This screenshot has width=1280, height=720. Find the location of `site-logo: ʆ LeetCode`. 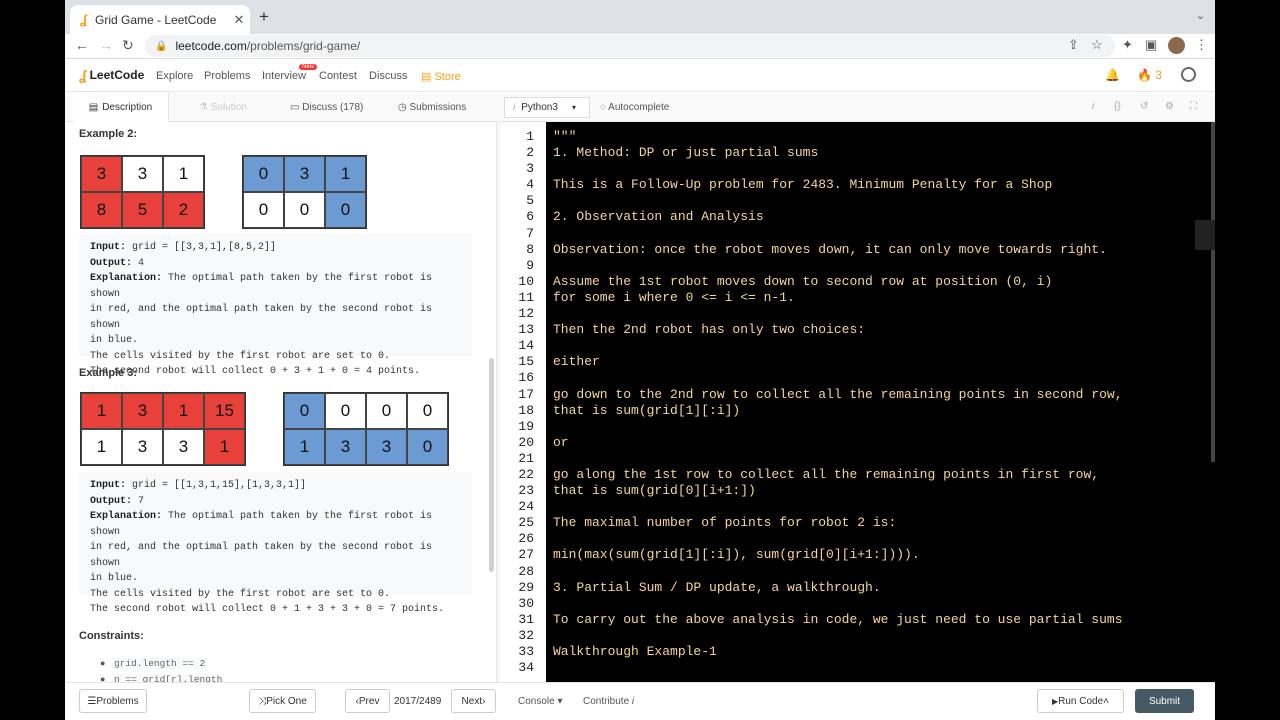

site-logo: ʆ LeetCode is located at coordinates (111, 75).